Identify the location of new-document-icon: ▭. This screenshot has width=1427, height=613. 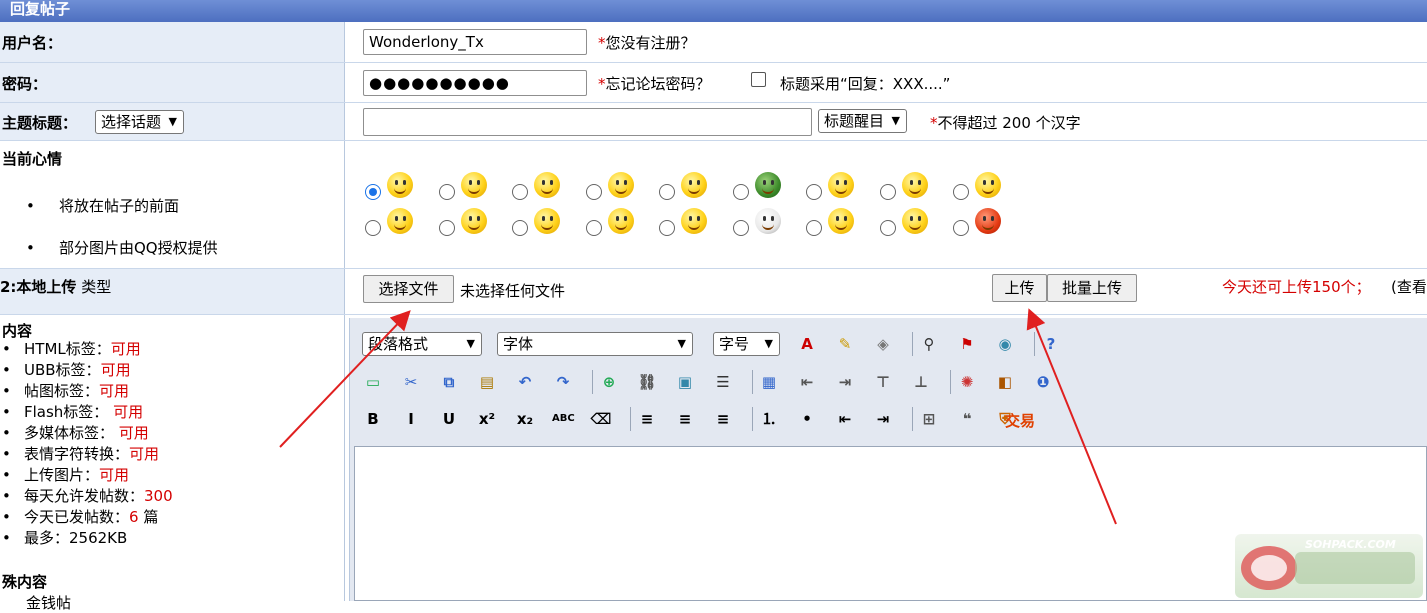
(373, 382).